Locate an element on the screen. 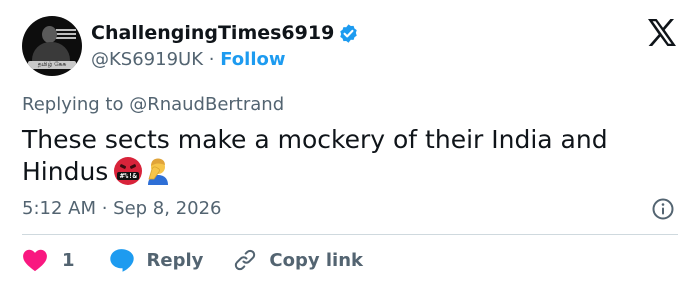 This screenshot has height=287, width=700. info-icon is located at coordinates (663, 209).